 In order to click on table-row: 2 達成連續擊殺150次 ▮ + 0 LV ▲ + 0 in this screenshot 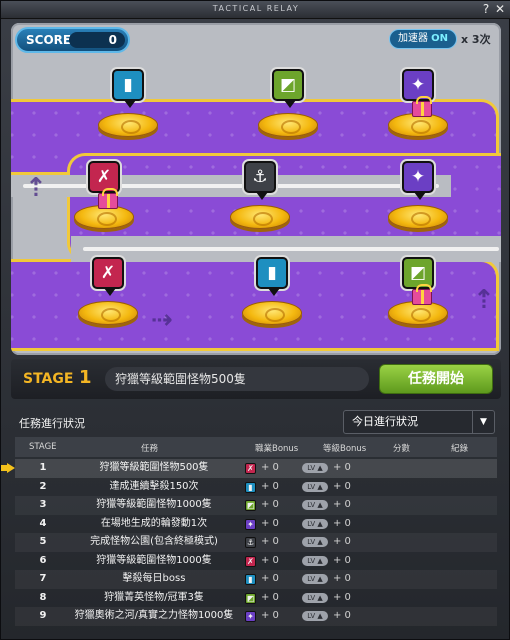, I will do `click(256, 487)`.